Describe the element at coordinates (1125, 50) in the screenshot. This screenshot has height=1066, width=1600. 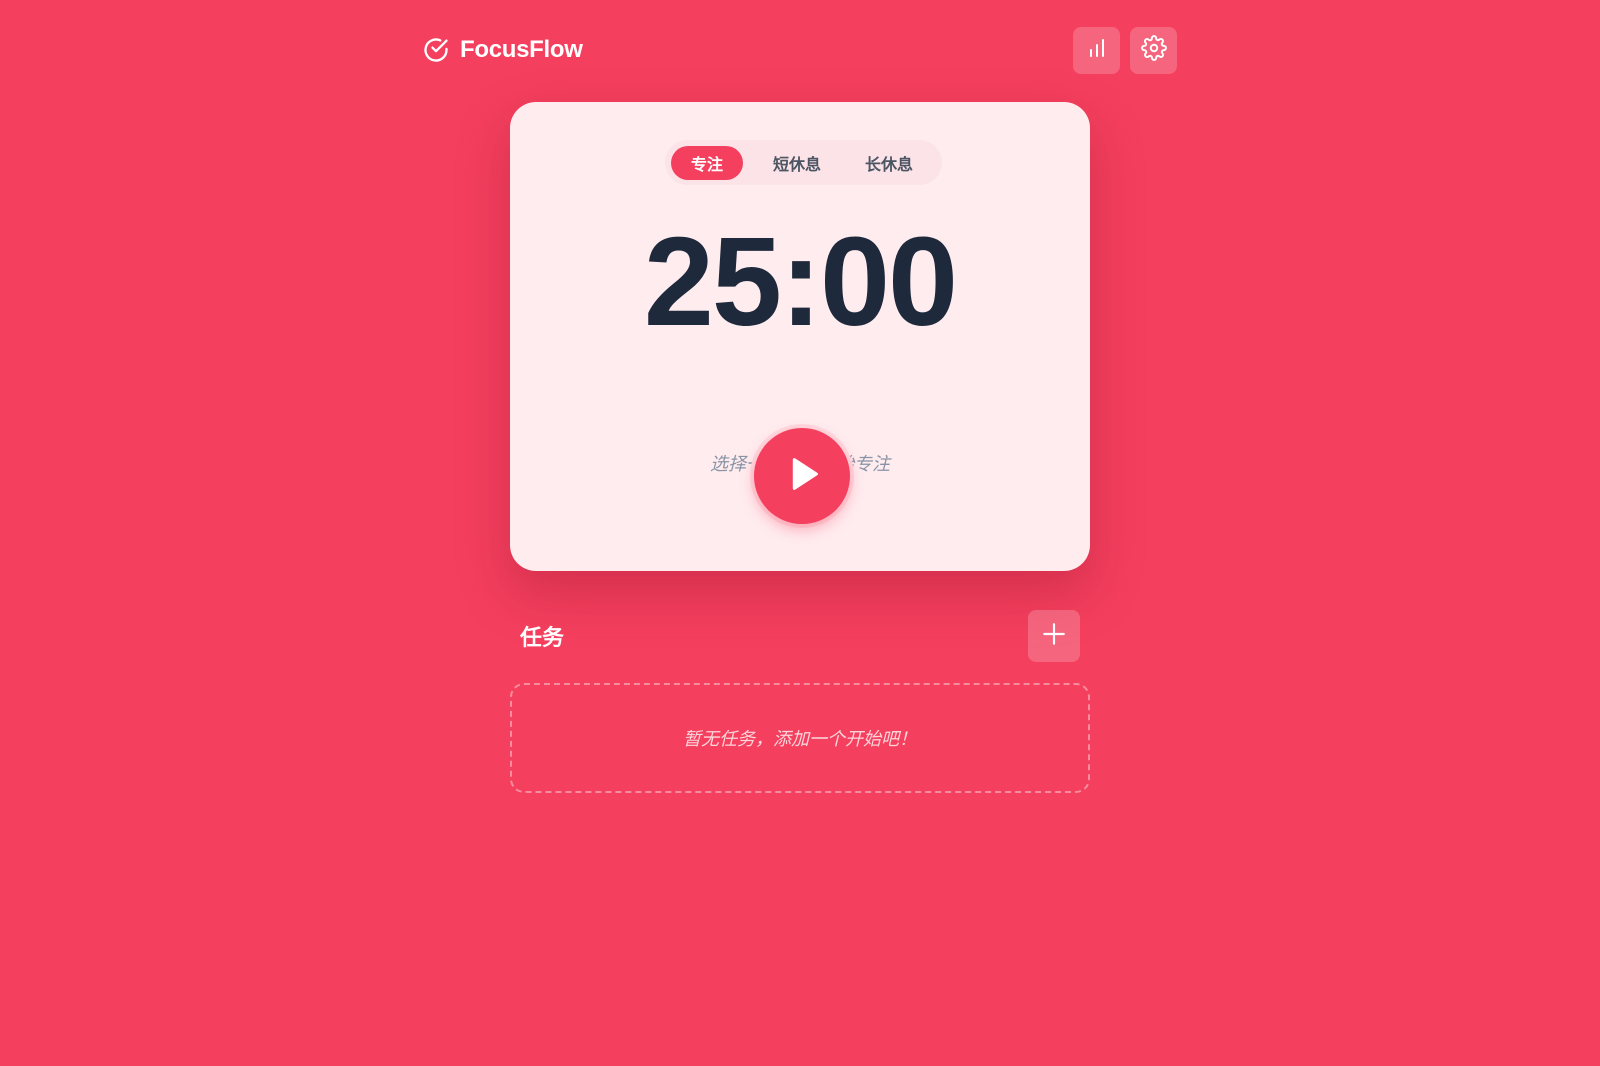
I see `header-actions` at that location.